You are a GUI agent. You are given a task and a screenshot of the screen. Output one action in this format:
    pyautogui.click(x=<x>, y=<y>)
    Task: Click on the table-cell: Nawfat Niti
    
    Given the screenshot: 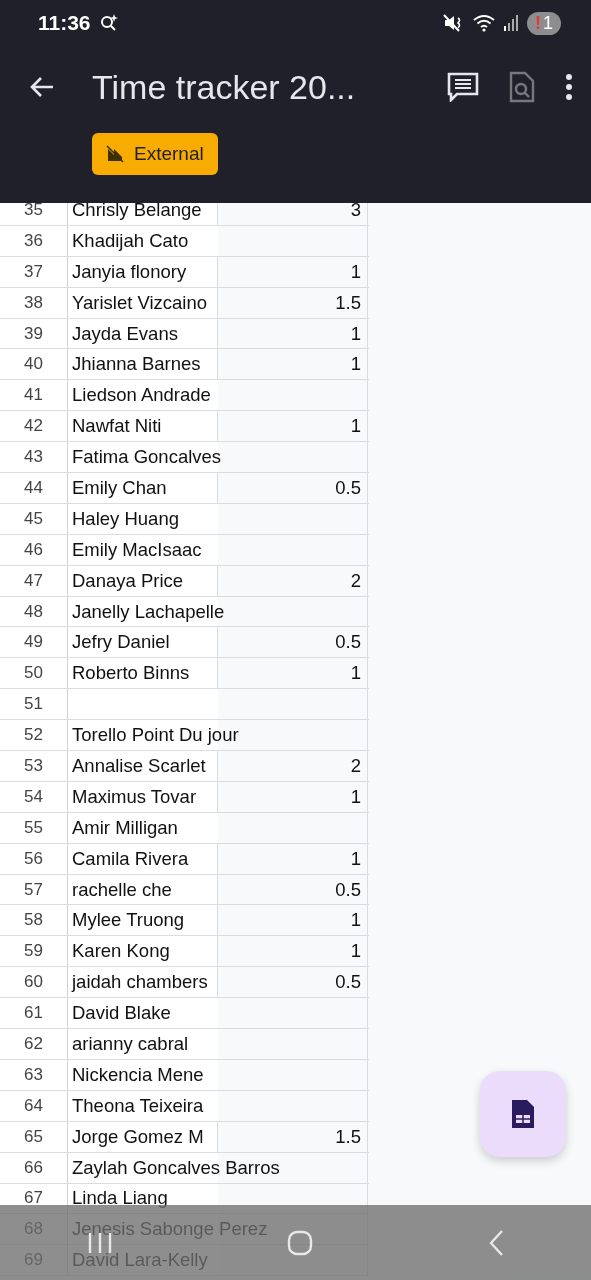 What is the action you would take?
    pyautogui.click(x=143, y=426)
    